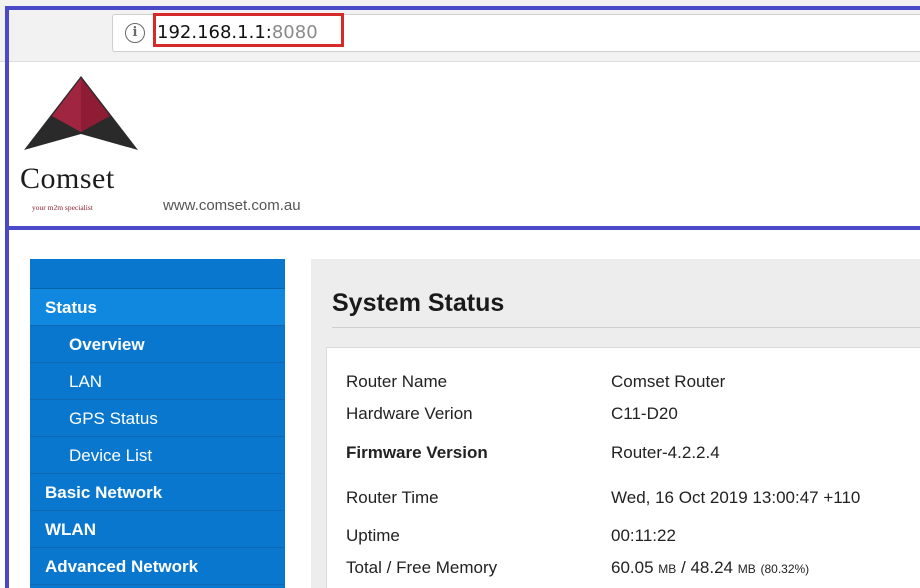 This screenshot has width=920, height=588. What do you see at coordinates (232, 205) in the screenshot?
I see `site-url-text: www.comset.com.au` at bounding box center [232, 205].